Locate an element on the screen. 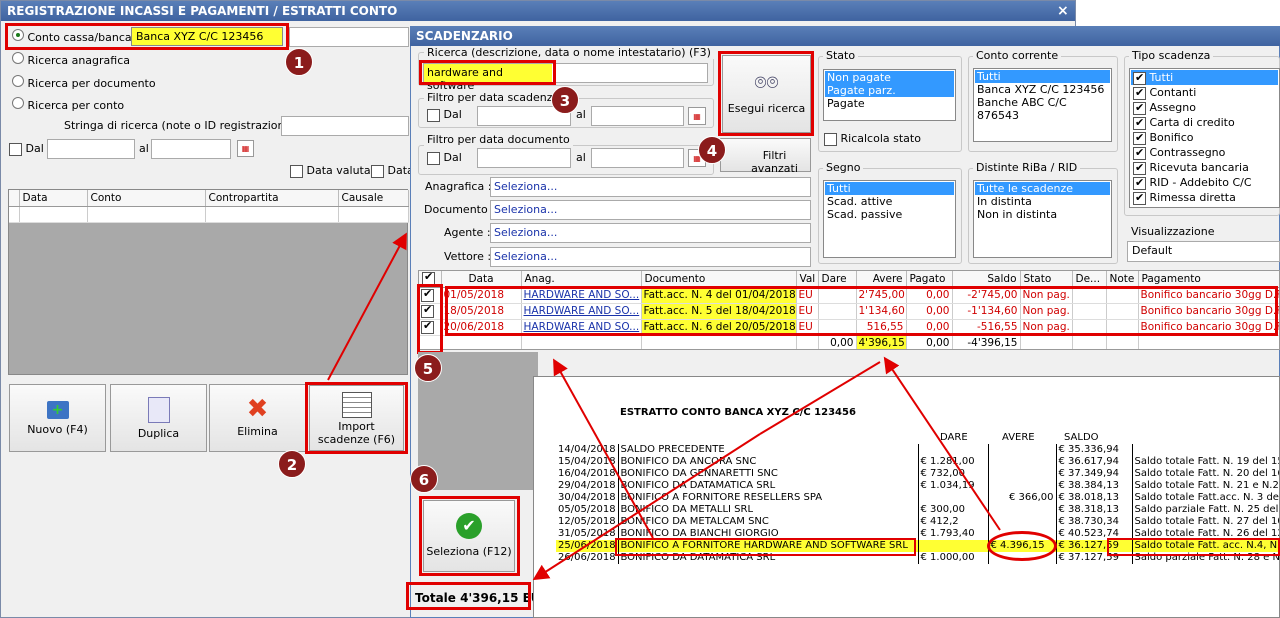  marker-3: 3 is located at coordinates (565, 100).